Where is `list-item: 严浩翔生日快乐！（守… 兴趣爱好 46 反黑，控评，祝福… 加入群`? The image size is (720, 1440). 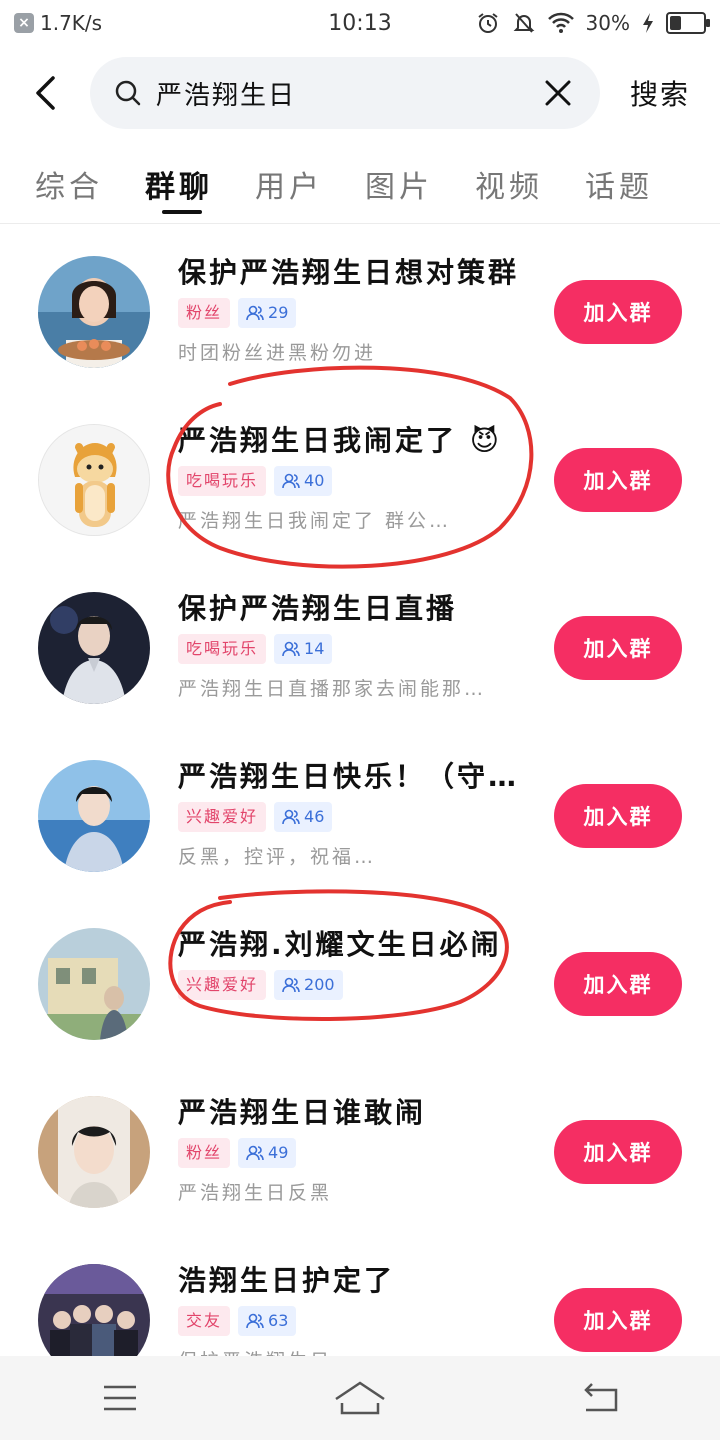 list-item: 严浩翔生日快乐！（守… 兴趣爱好 46 反黑，控评，祝福… 加入群 is located at coordinates (360, 814).